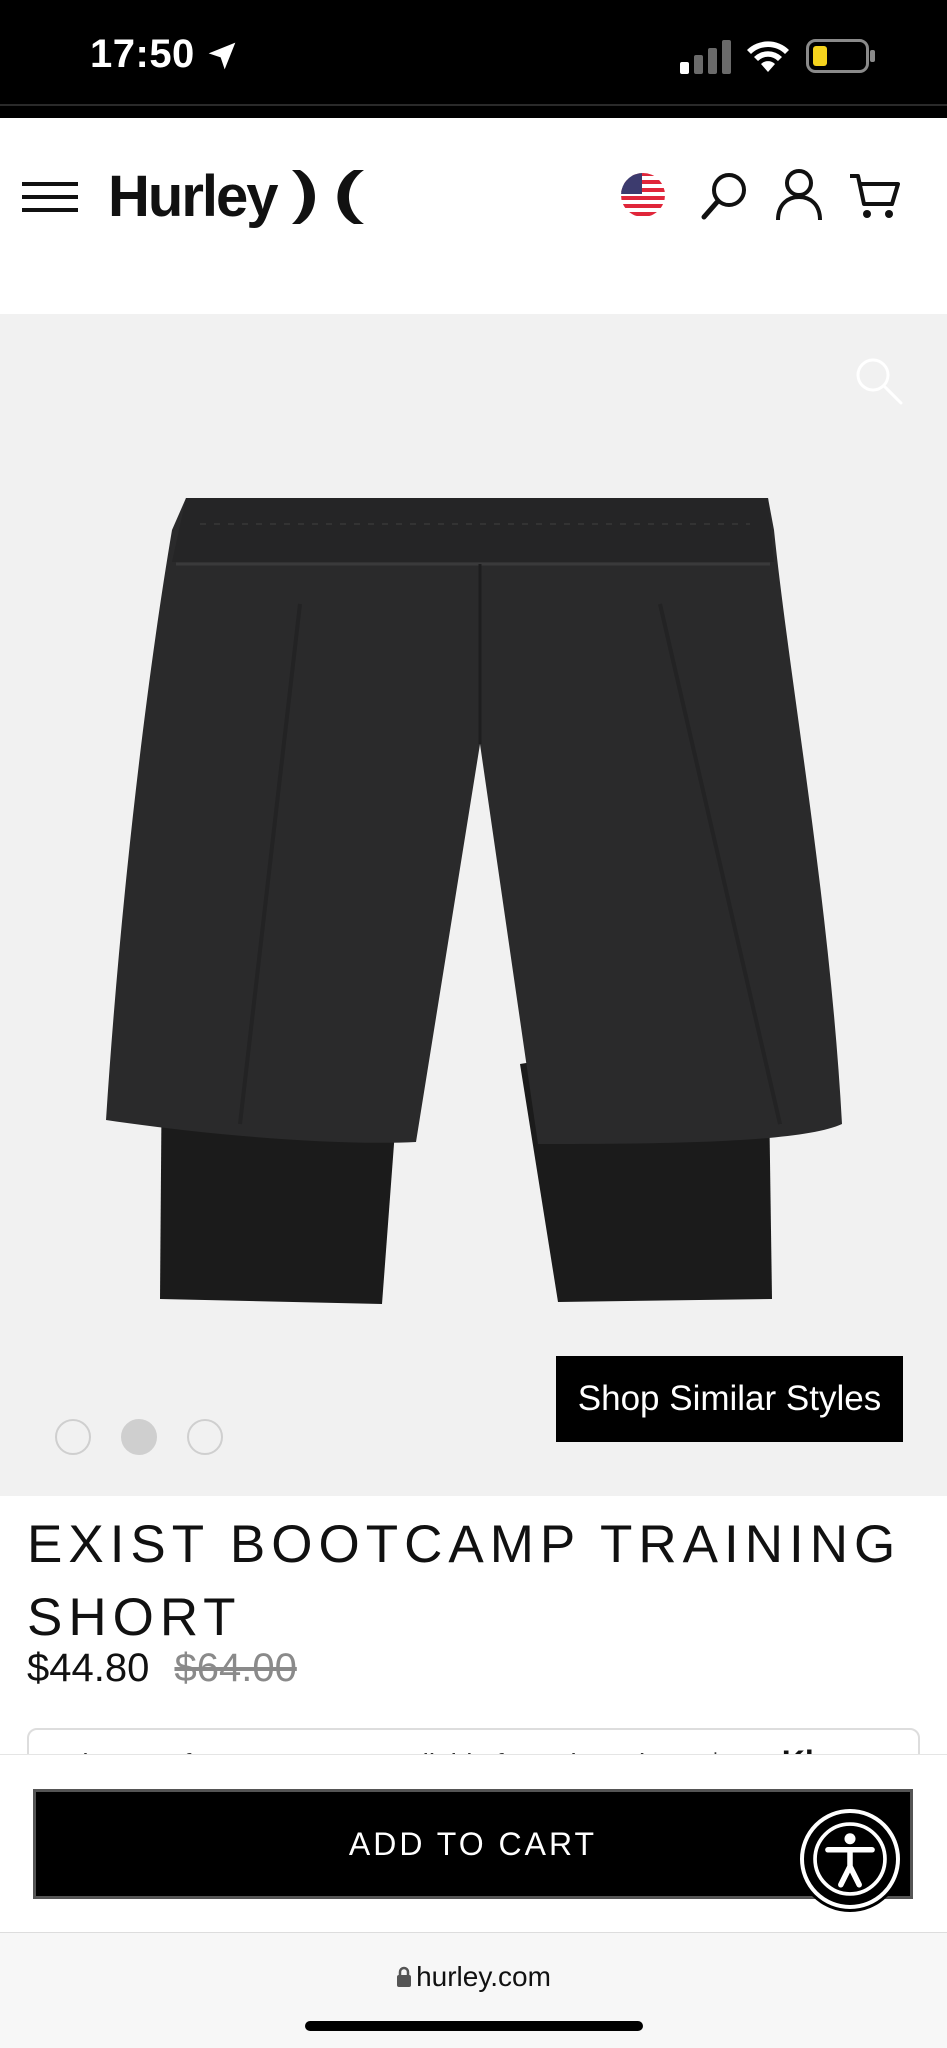 Image resolution: width=947 pixels, height=2048 pixels. Describe the element at coordinates (483, 1976) in the screenshot. I see `url-text: hurley.com` at that location.